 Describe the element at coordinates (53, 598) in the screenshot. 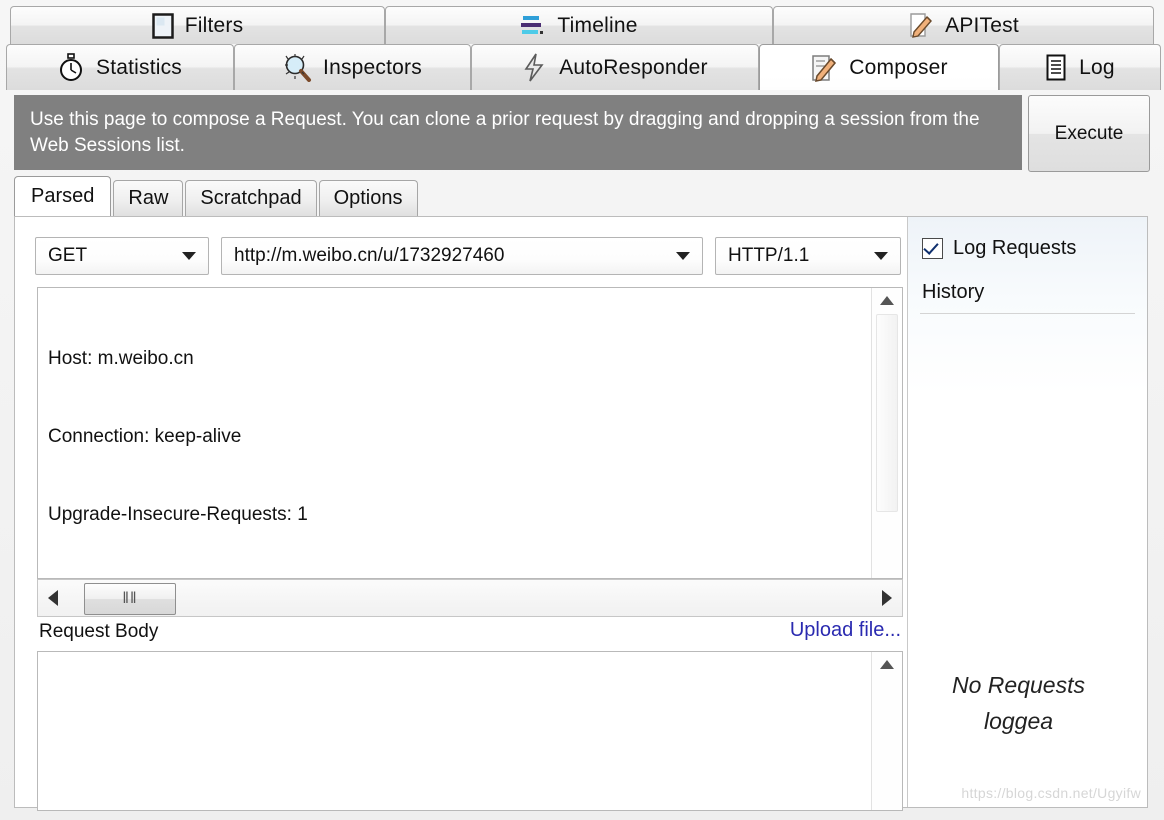

I see `left-arrow-icon` at that location.